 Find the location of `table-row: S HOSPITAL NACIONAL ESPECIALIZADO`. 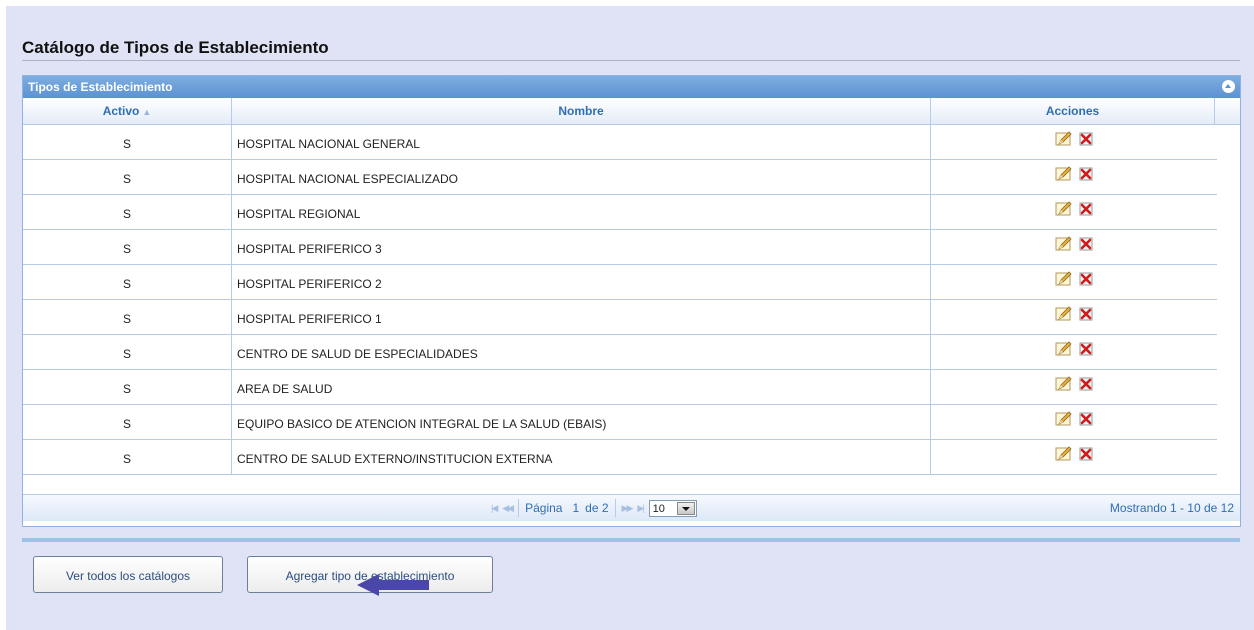

table-row: S HOSPITAL NACIONAL ESPECIALIZADO is located at coordinates (620, 177).